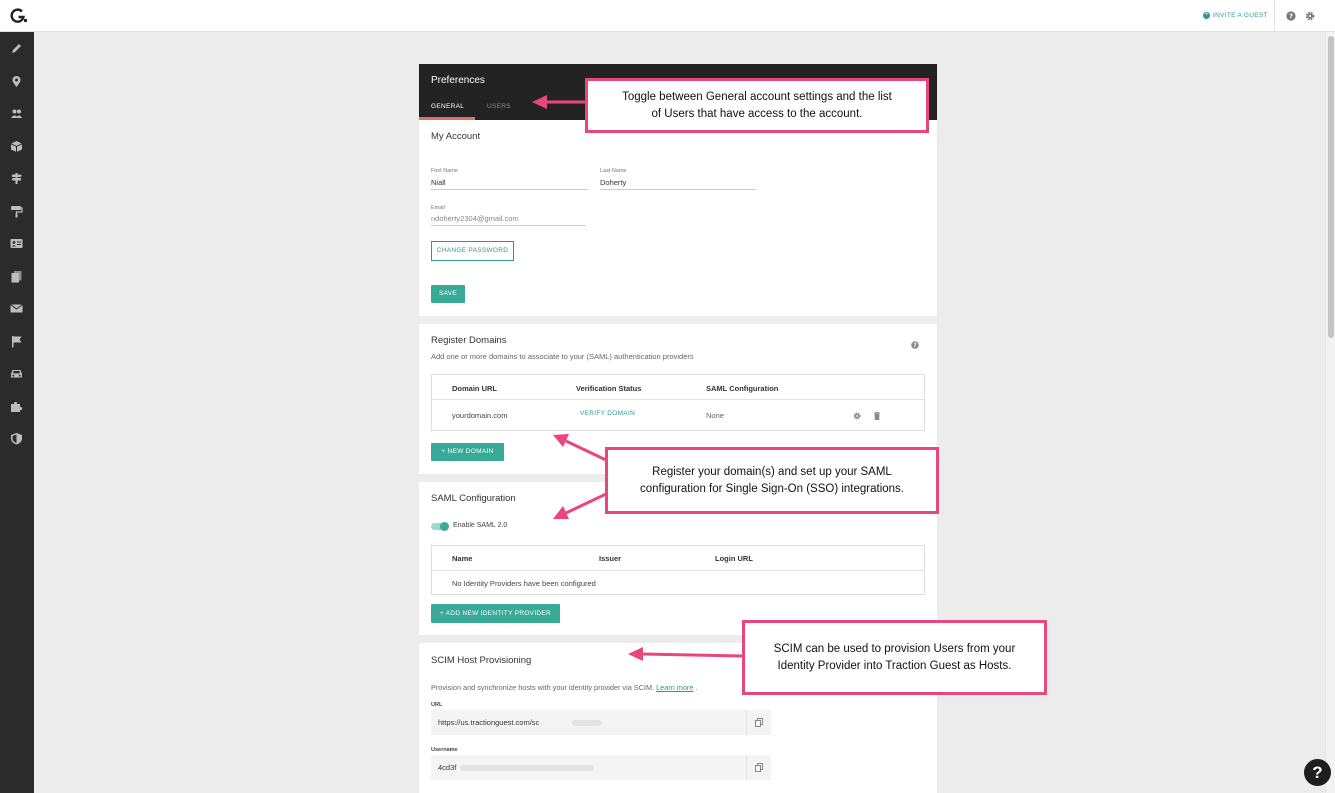 This screenshot has height=793, width=1335. Describe the element at coordinates (613, 171) in the screenshot. I see `last-name-label: Last Name` at that location.